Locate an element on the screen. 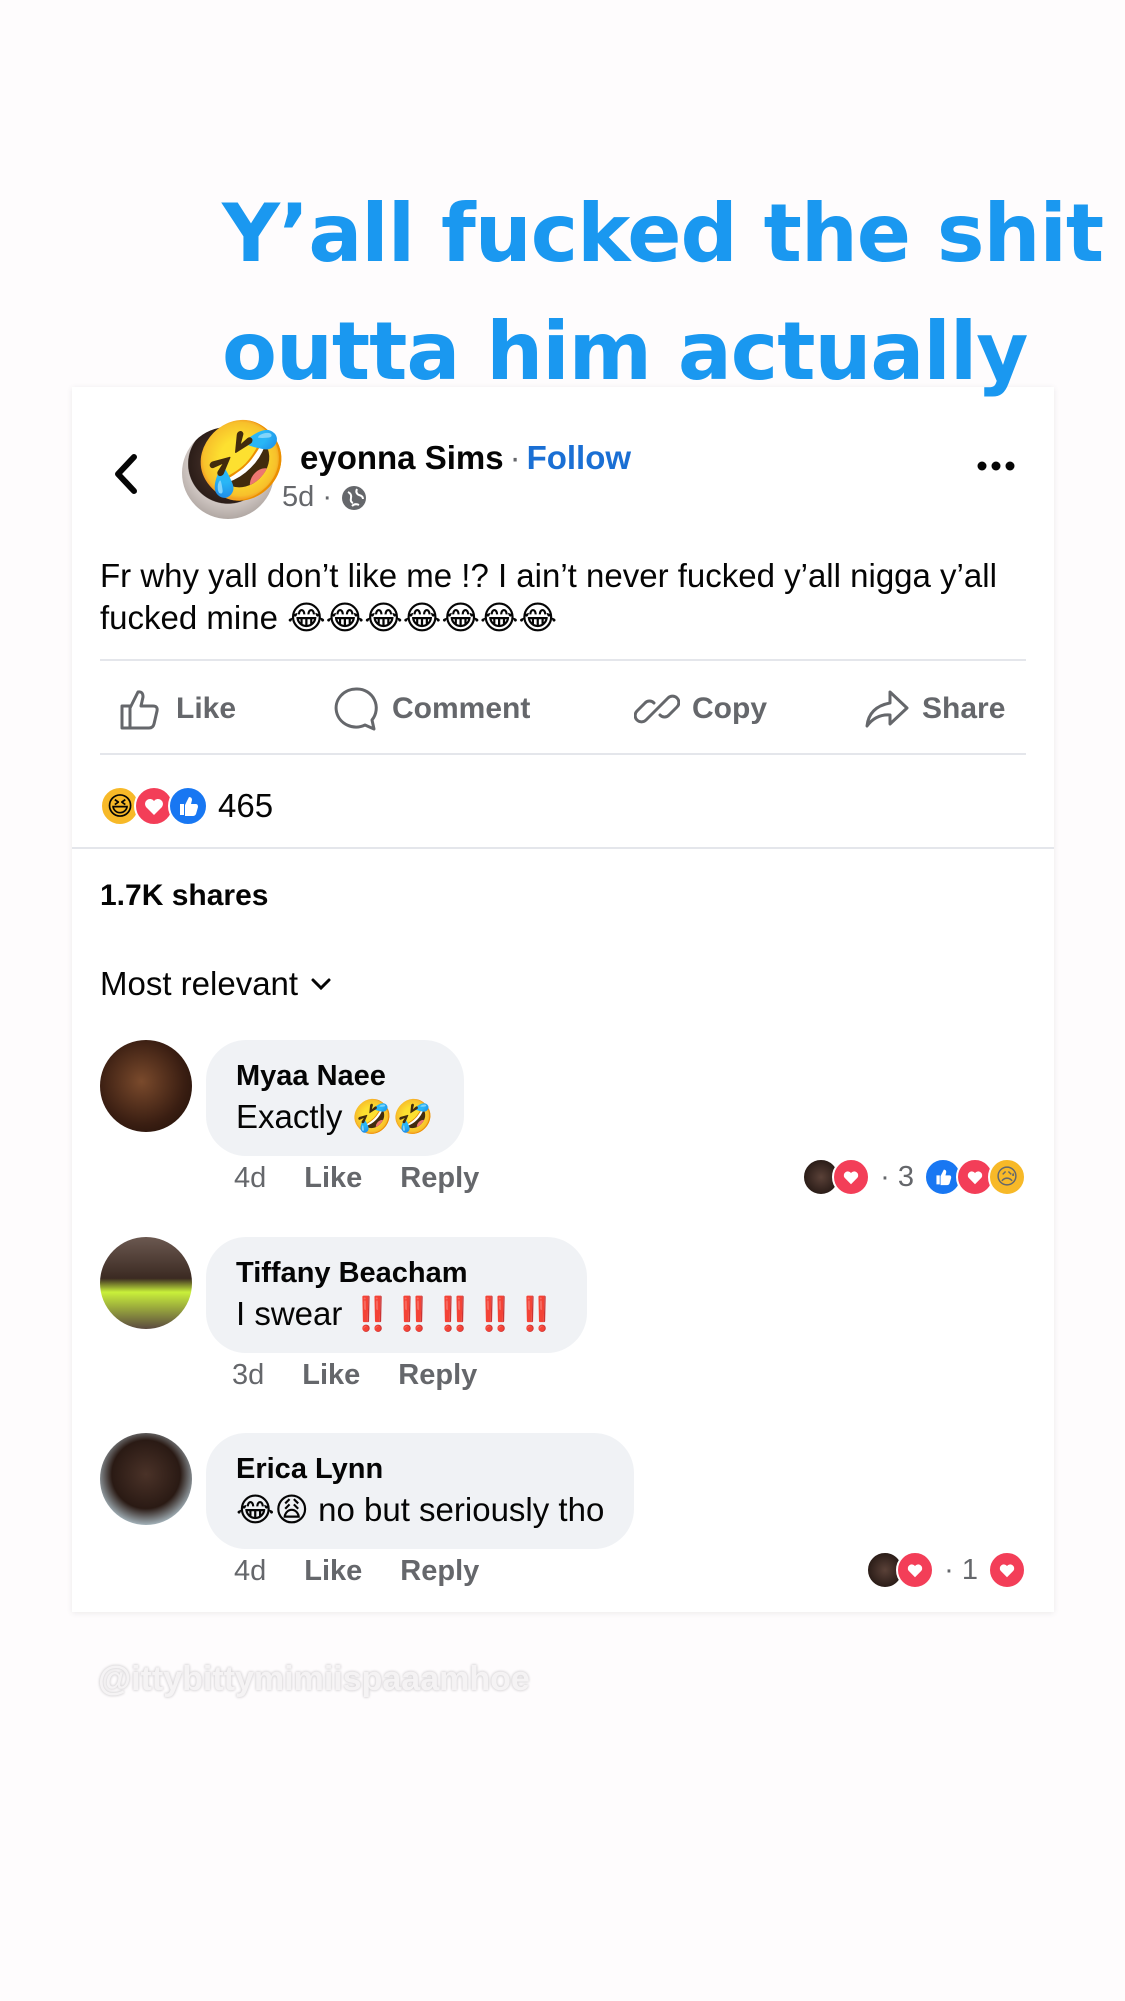 This screenshot has height=2001, width=1125. shares-count: 1.7K shares is located at coordinates (184, 896).